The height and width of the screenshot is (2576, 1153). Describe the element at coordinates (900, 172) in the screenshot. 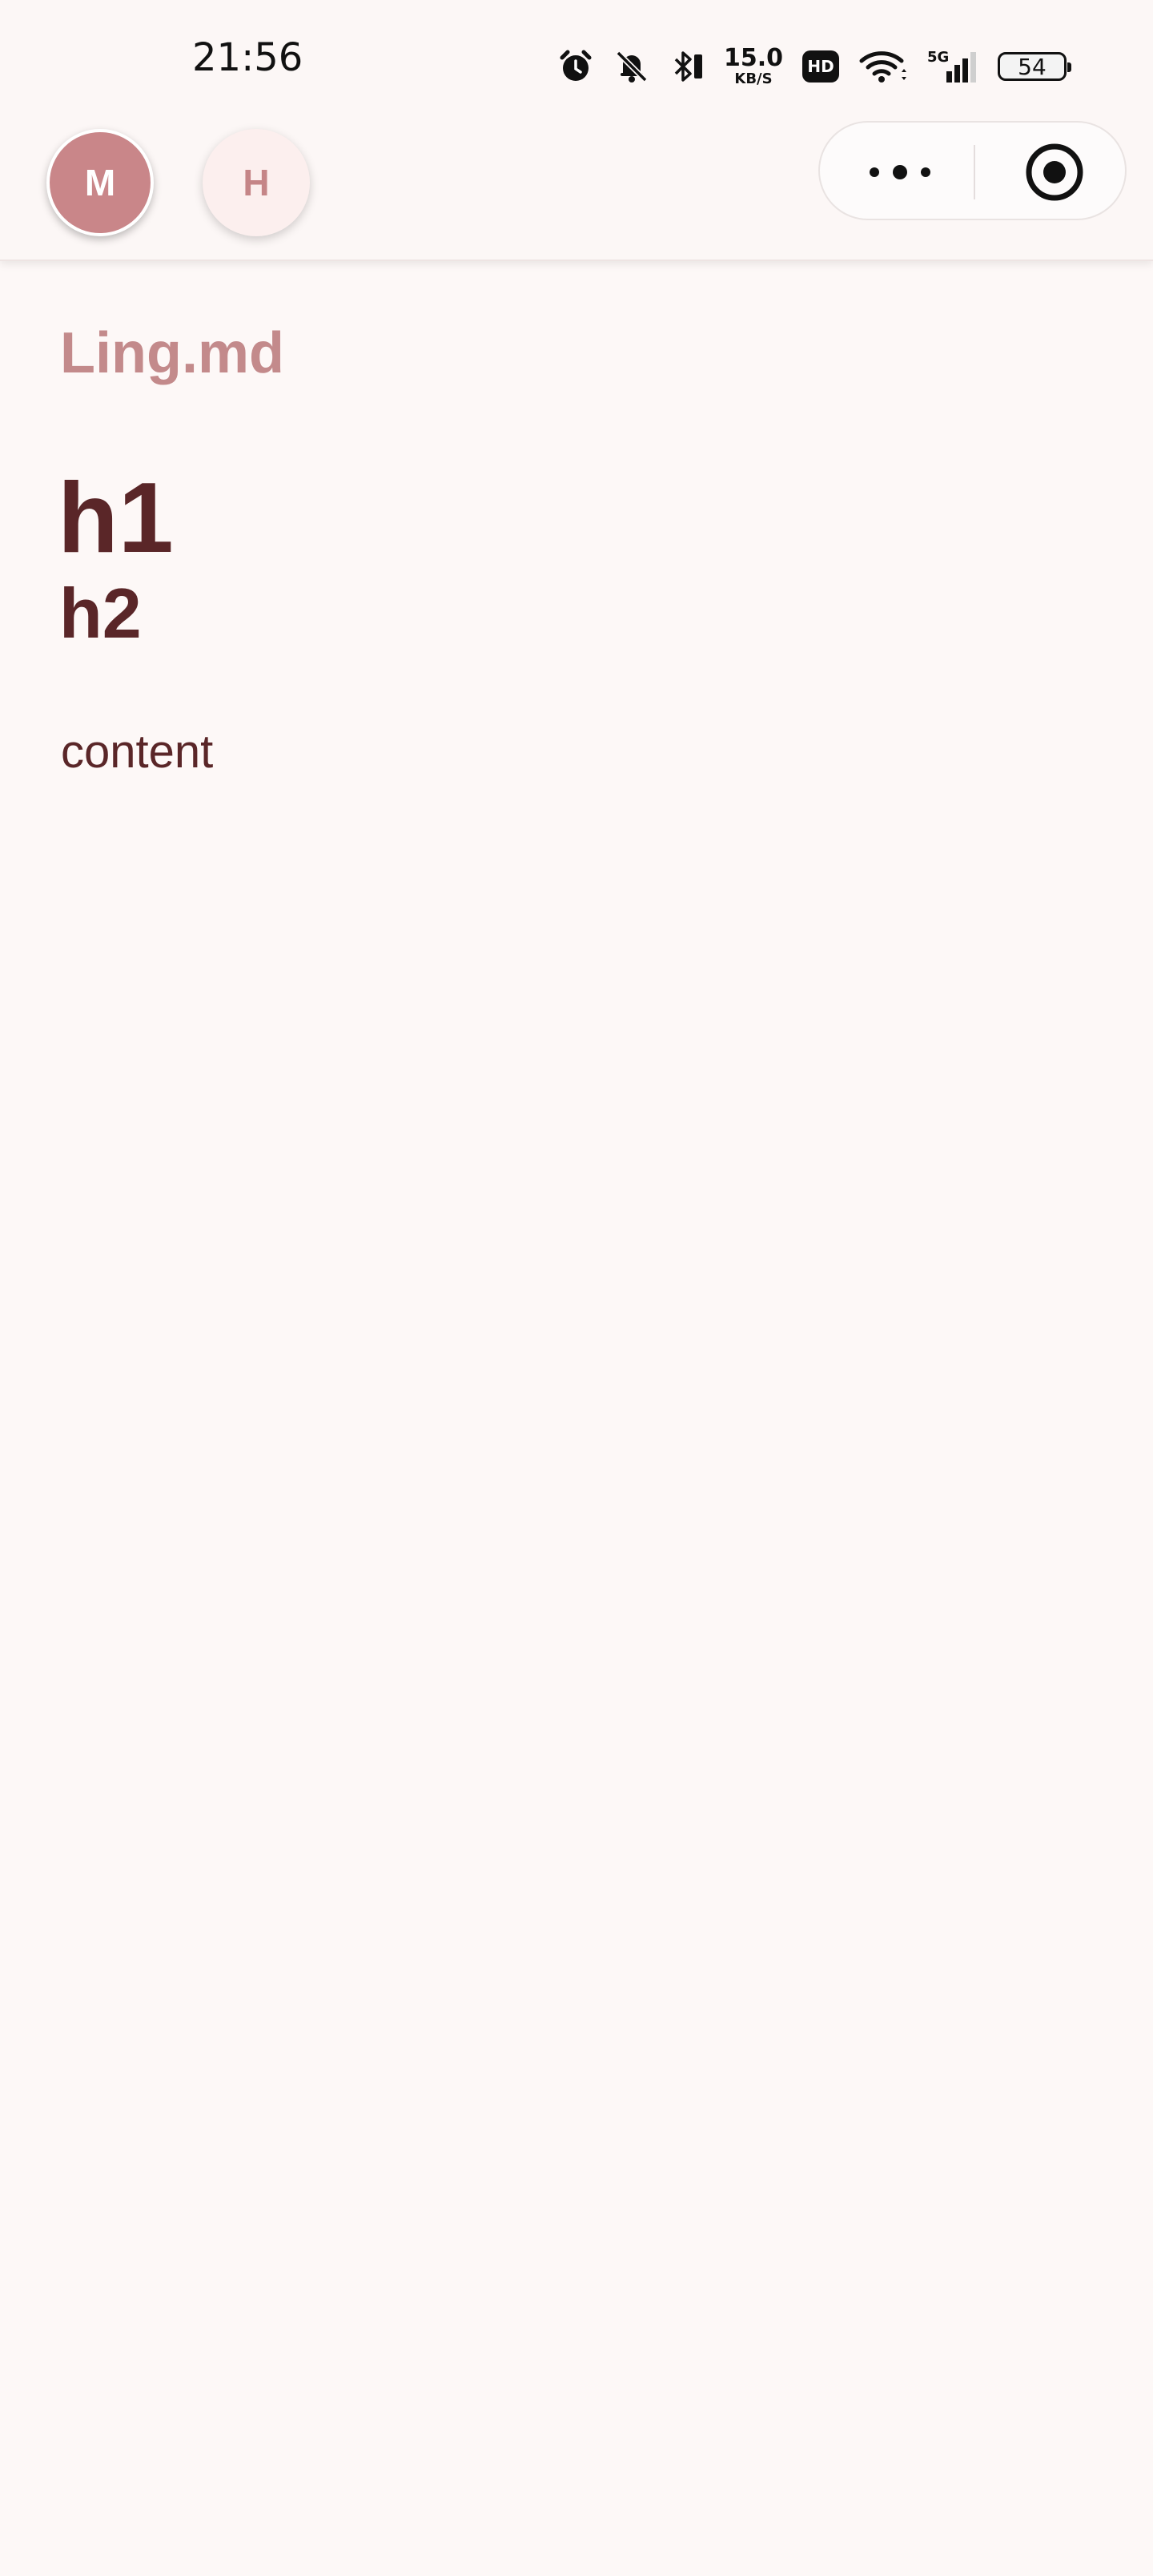

I see `more-dots-icon` at that location.